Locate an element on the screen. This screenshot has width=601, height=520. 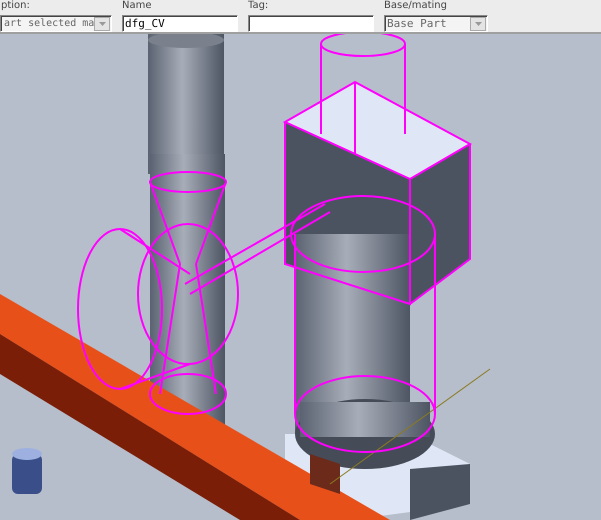
field-label: Base/mating is located at coordinates (416, 5).